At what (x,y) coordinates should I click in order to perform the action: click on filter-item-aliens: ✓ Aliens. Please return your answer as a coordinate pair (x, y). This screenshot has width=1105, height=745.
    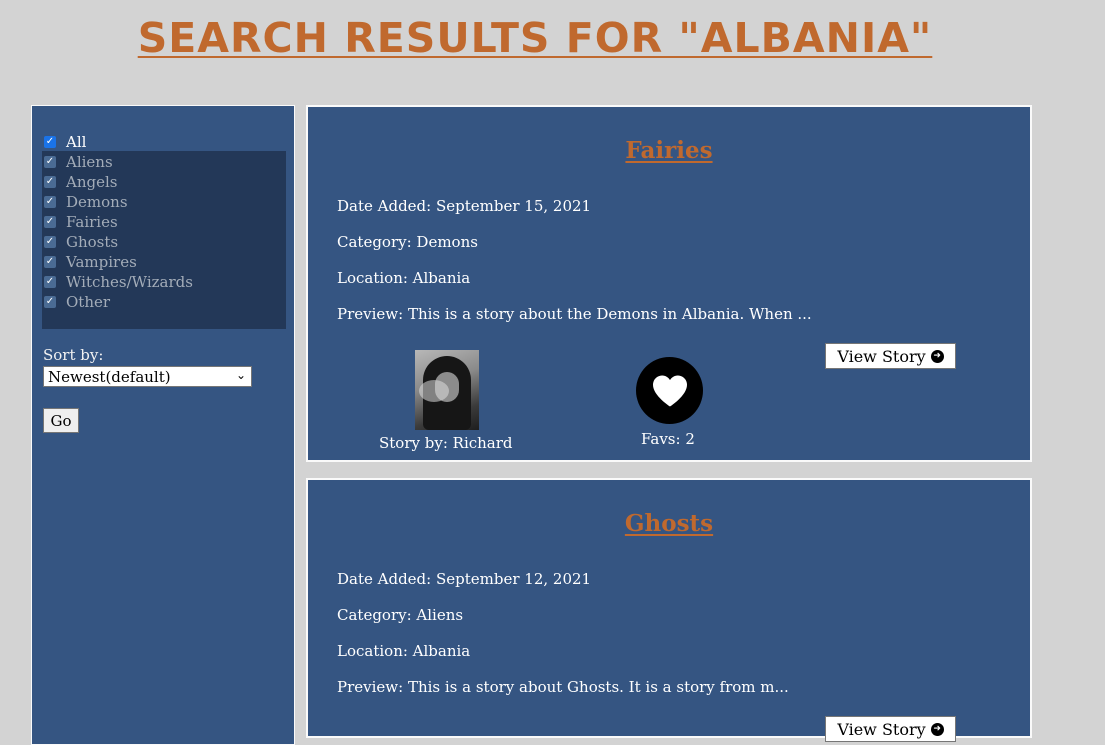
    Looking at the image, I should click on (78, 162).